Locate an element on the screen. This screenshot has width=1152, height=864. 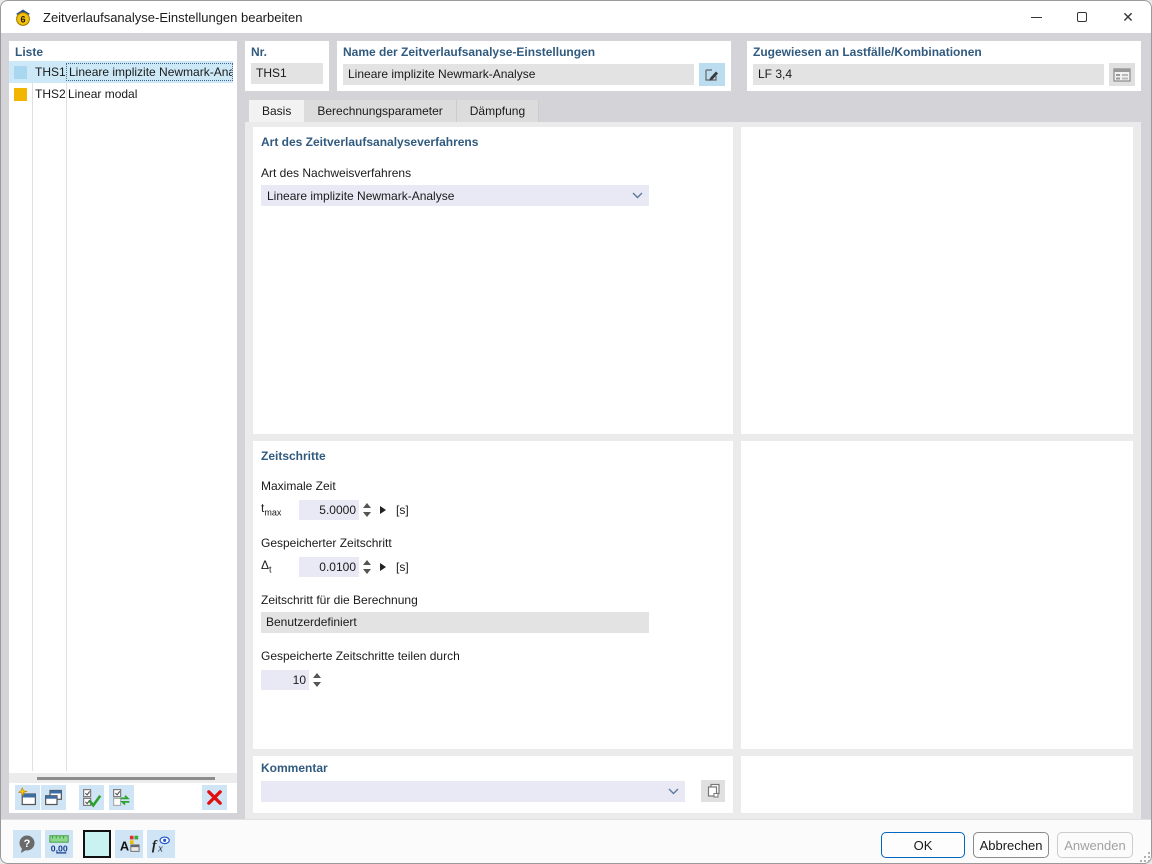
select-loadcases-button is located at coordinates (1122, 74).